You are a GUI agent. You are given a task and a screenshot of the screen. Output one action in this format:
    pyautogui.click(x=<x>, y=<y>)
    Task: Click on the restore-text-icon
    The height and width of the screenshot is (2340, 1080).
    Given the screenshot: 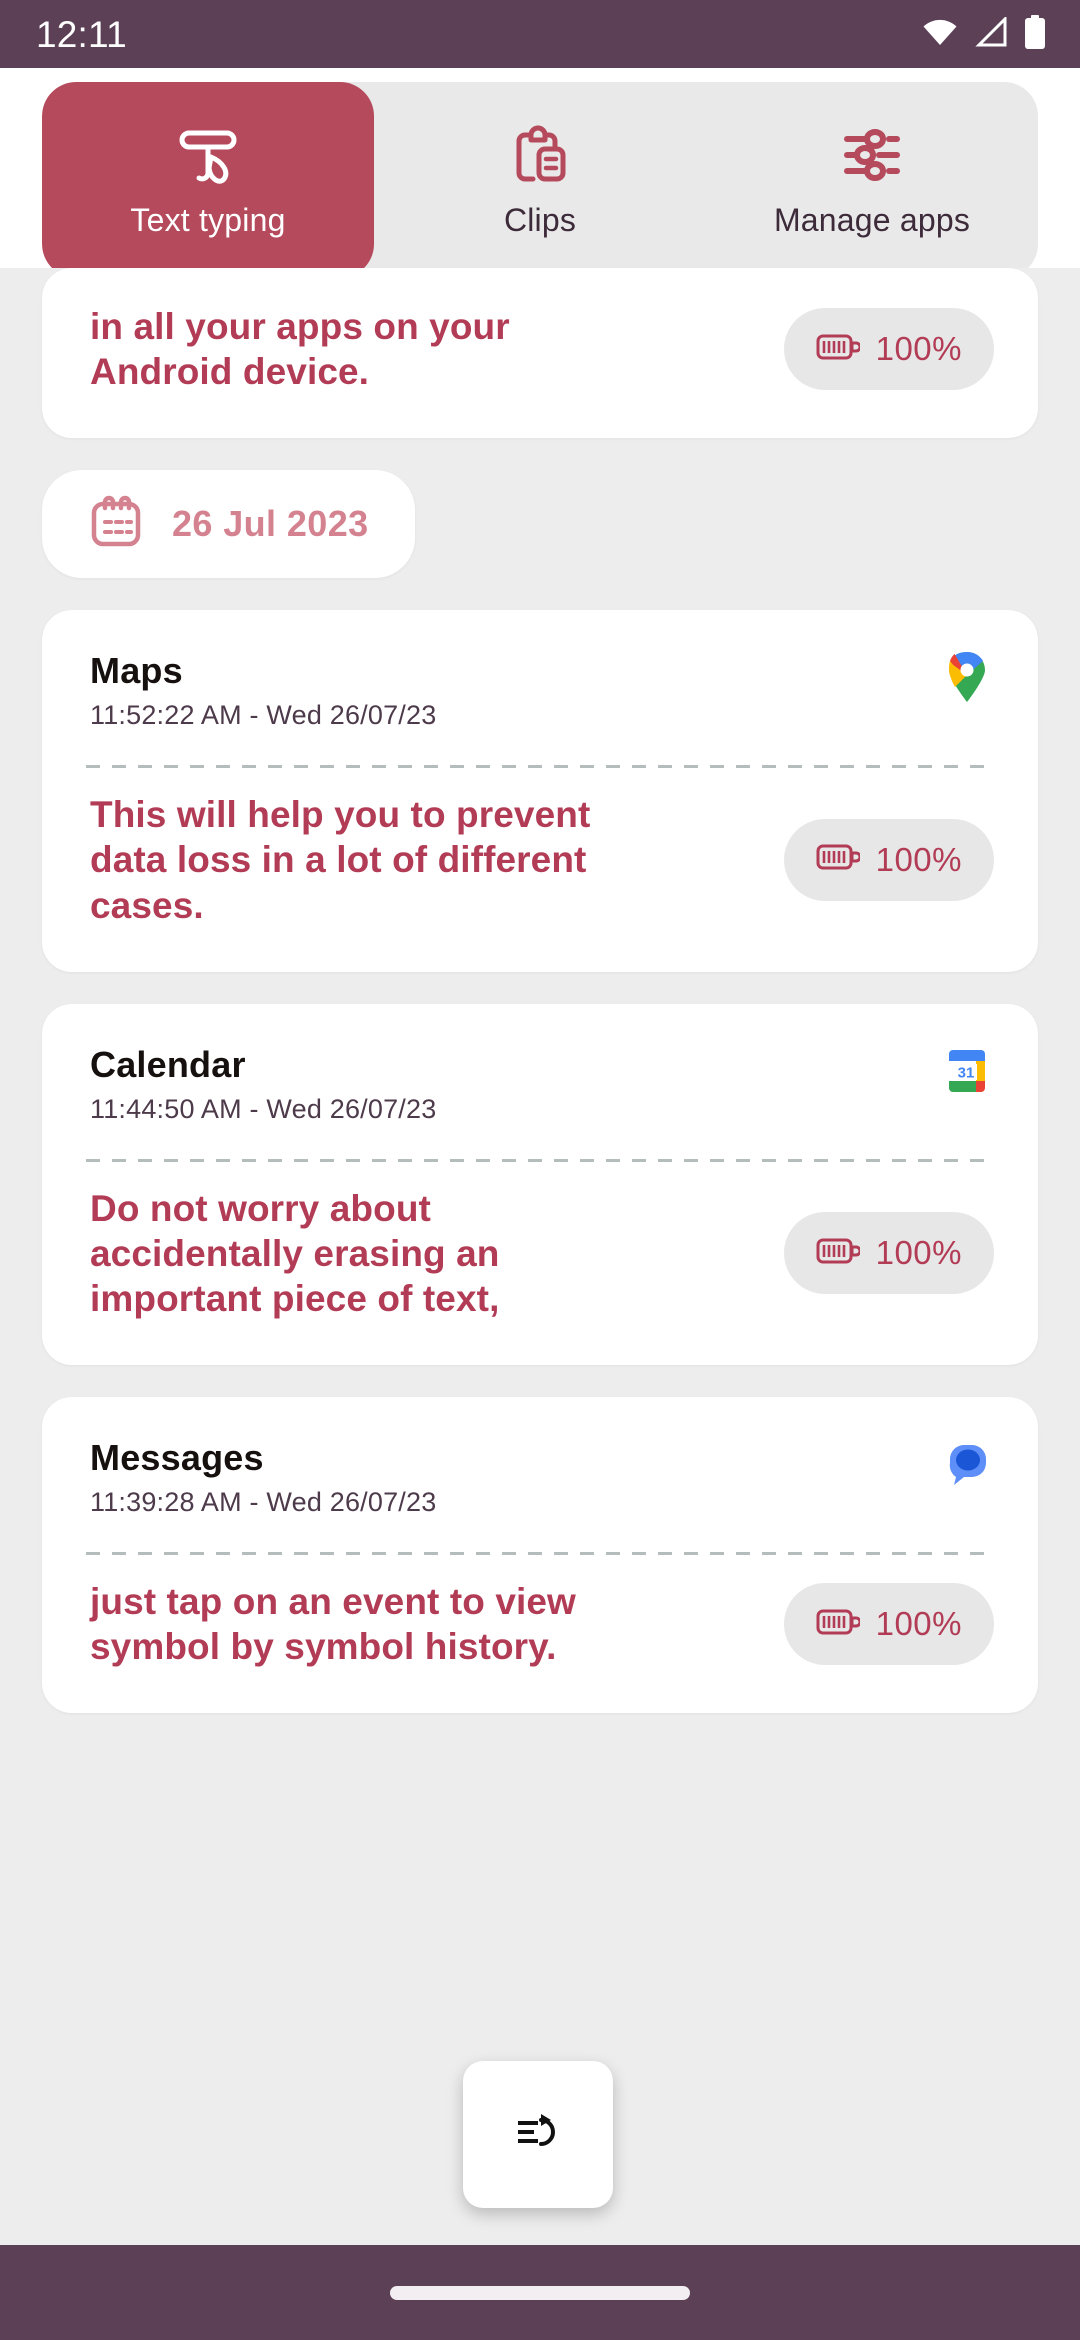 What is the action you would take?
    pyautogui.click(x=538, y=2134)
    